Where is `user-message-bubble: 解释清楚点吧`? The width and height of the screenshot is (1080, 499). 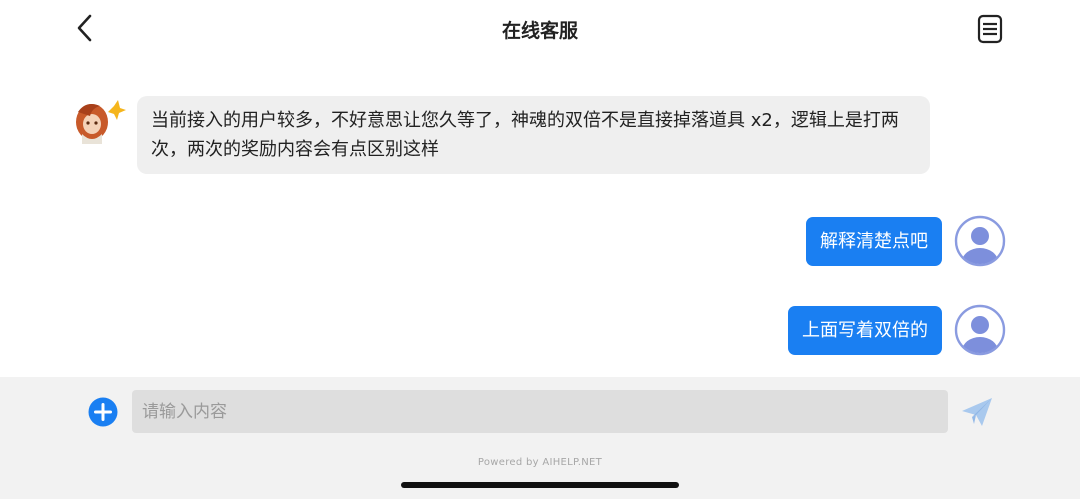
user-message-bubble: 解释清楚点吧 is located at coordinates (874, 241).